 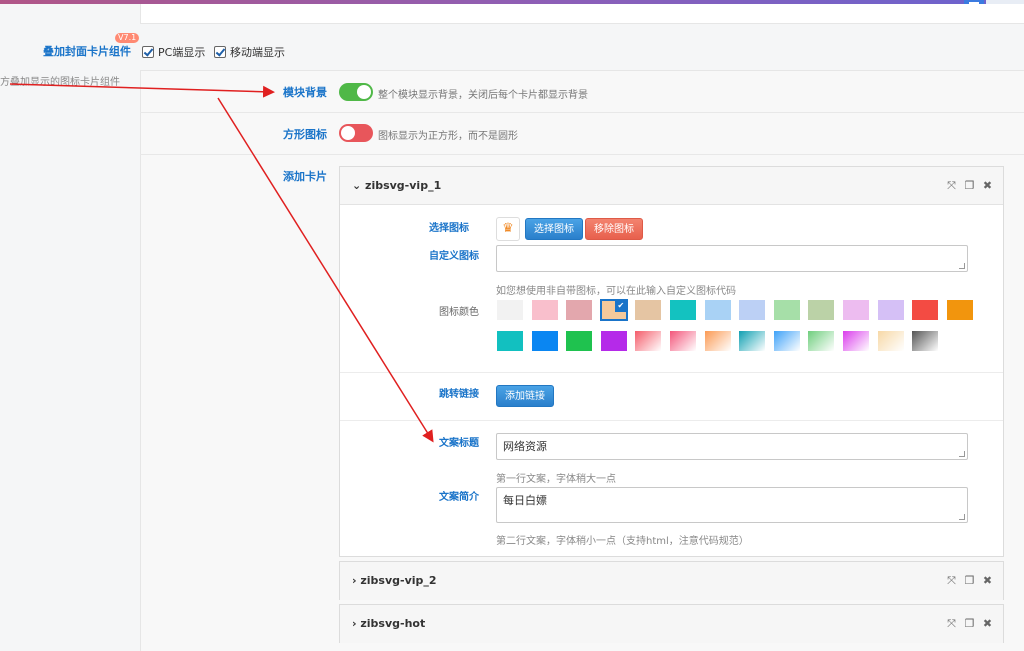 What do you see at coordinates (454, 256) in the screenshot?
I see `custom-icon-label: 自定义图标` at bounding box center [454, 256].